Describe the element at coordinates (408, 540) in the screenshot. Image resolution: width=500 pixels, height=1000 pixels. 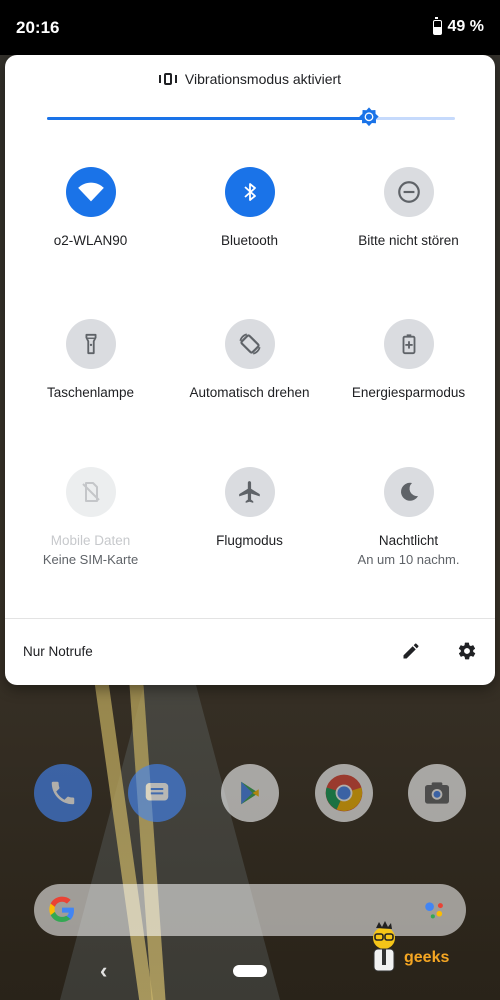
I see `tile-label: Nachtlicht` at that location.